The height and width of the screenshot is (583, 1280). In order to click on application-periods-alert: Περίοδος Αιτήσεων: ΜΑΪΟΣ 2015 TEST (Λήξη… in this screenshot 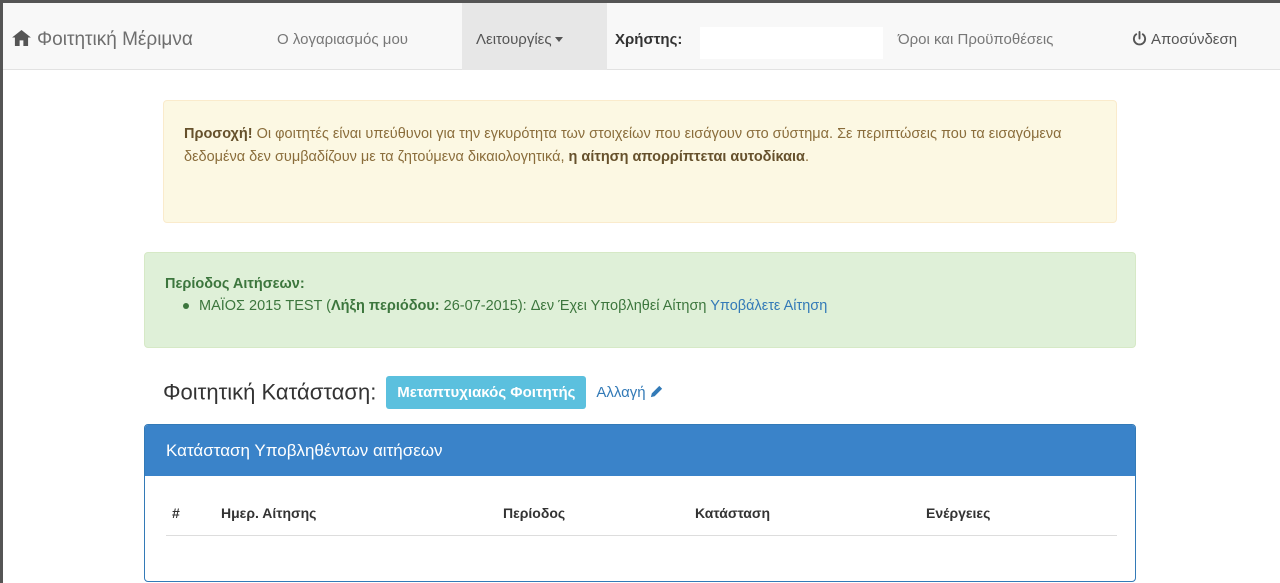, I will do `click(640, 300)`.